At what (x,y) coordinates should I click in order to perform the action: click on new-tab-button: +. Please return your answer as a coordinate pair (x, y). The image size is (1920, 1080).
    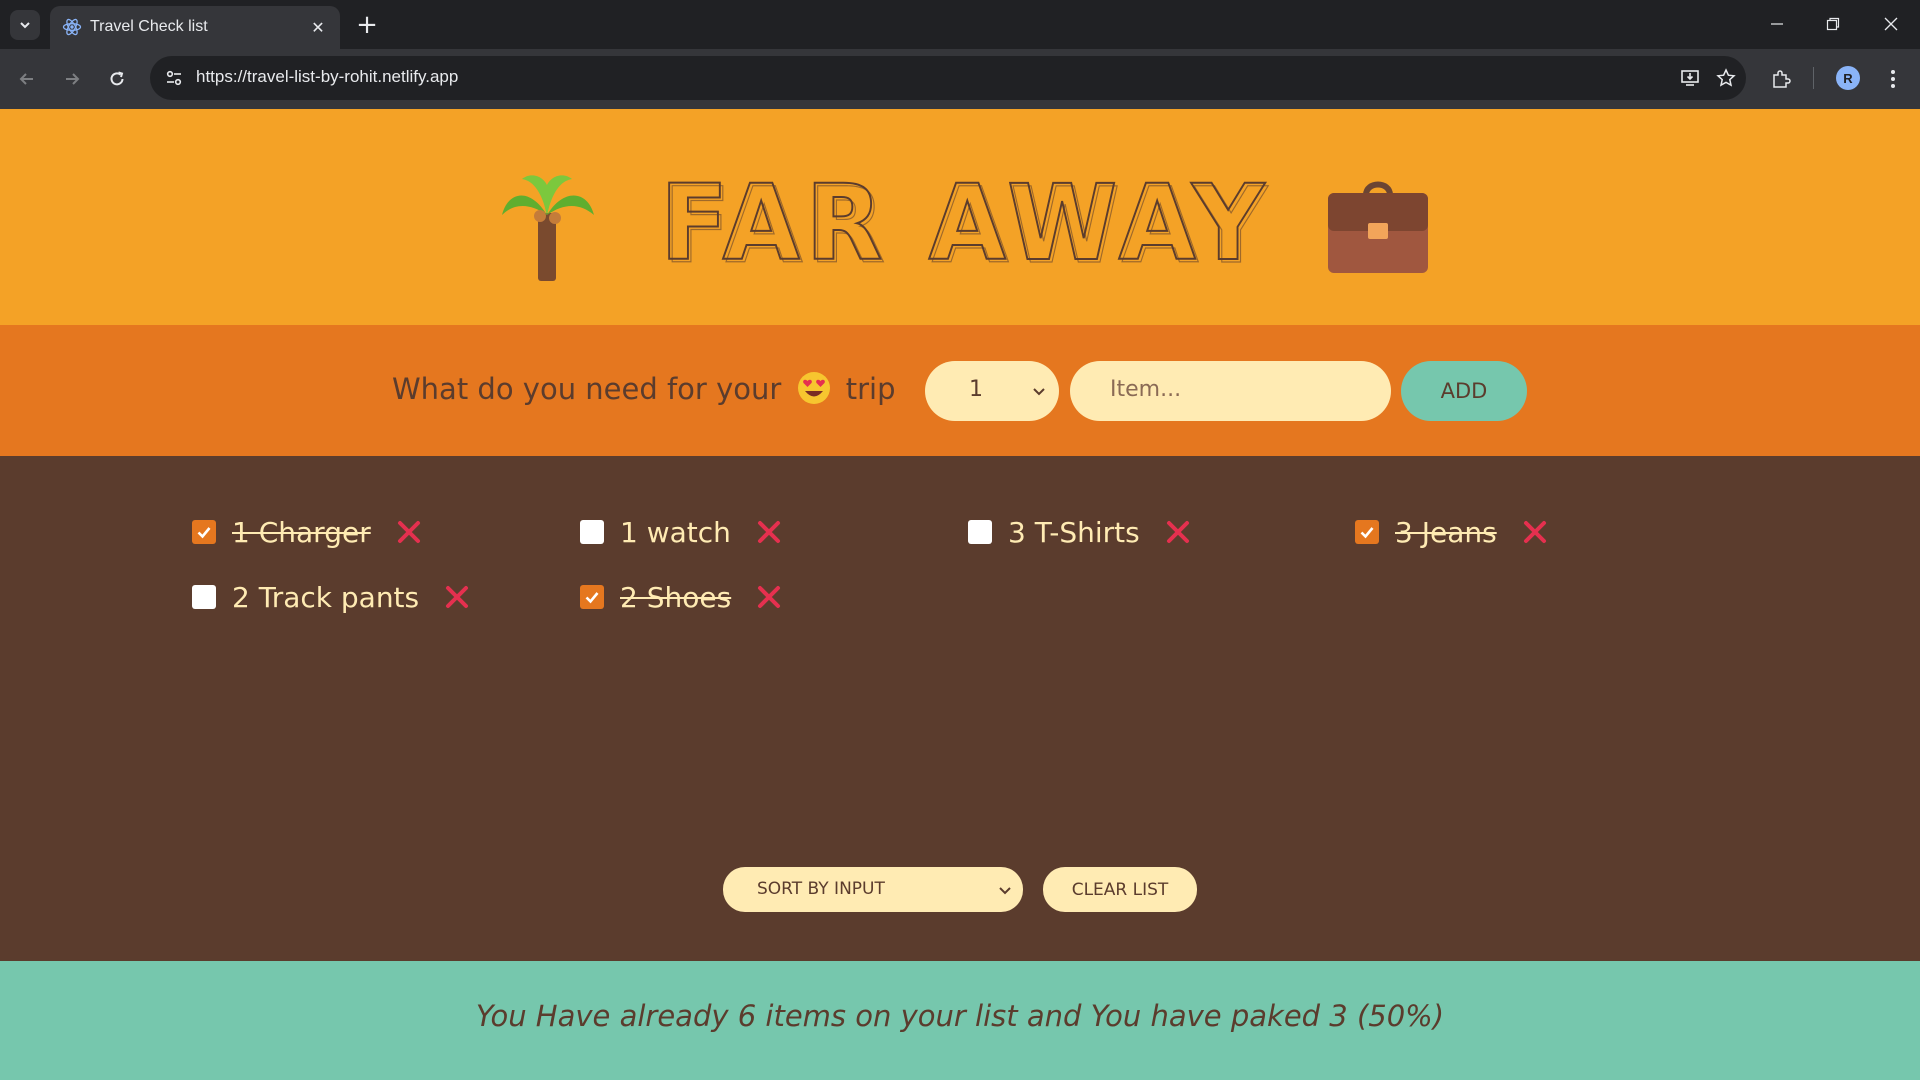
    Looking at the image, I should click on (367, 25).